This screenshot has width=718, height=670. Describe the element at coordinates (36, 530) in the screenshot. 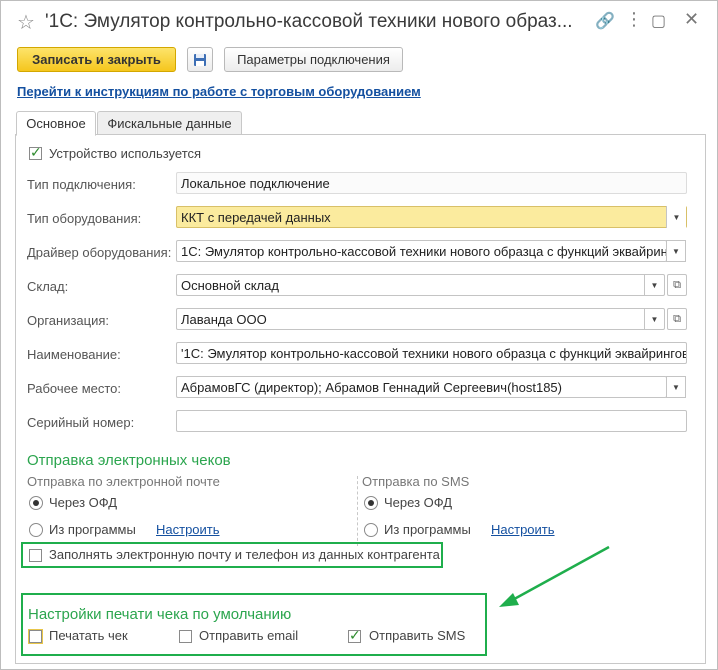

I see `email-from-program-radio` at that location.